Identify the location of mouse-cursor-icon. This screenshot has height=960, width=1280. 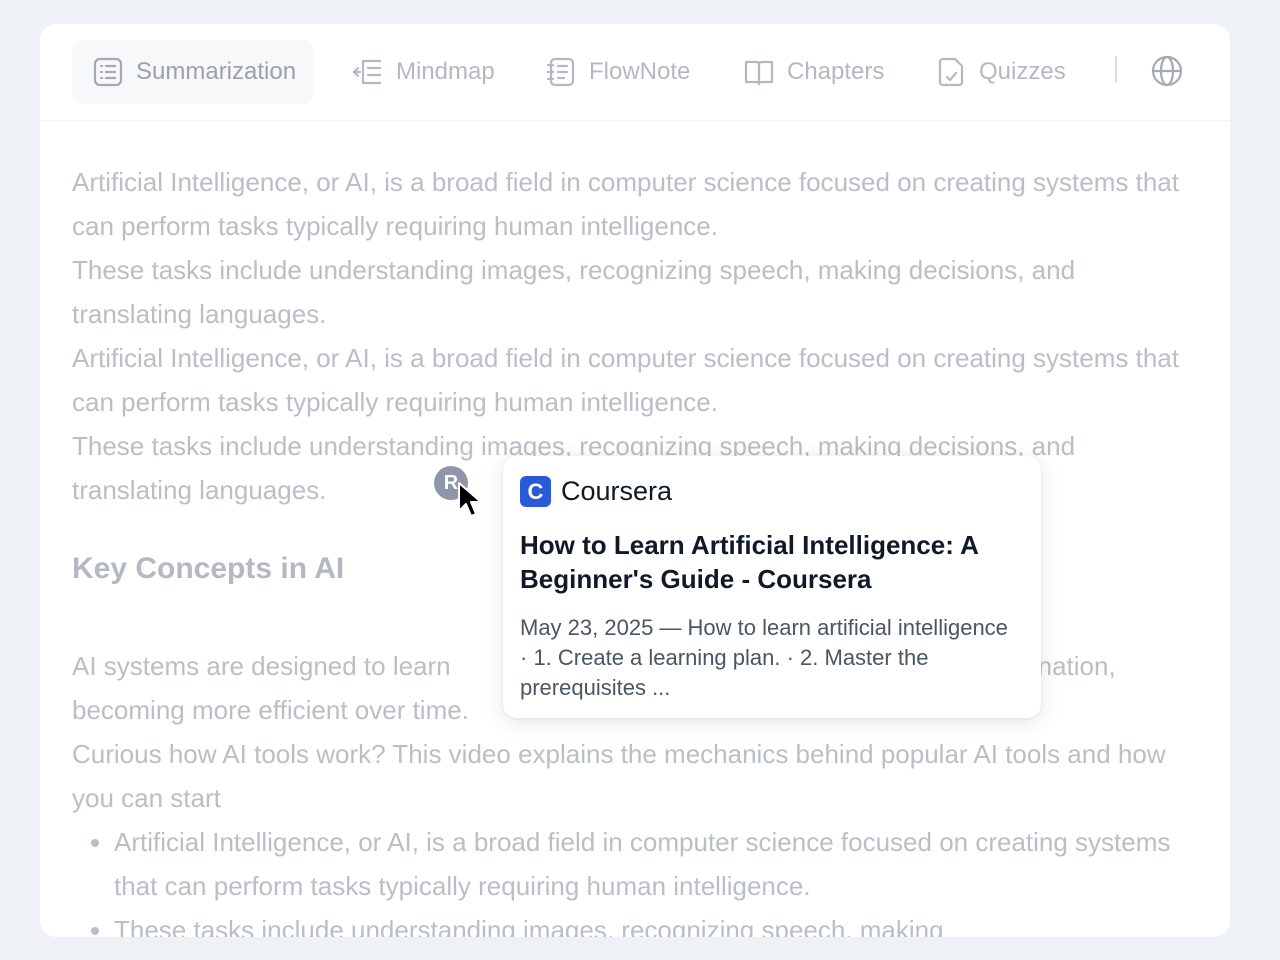
(470, 499).